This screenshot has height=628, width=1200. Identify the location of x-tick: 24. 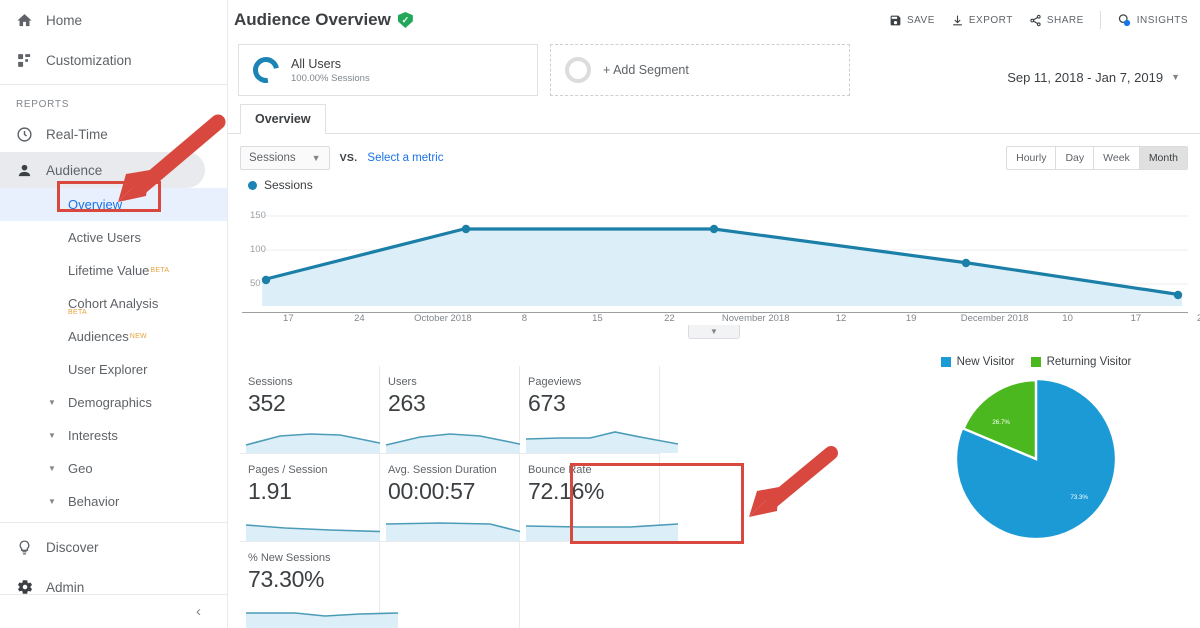
(359, 318).